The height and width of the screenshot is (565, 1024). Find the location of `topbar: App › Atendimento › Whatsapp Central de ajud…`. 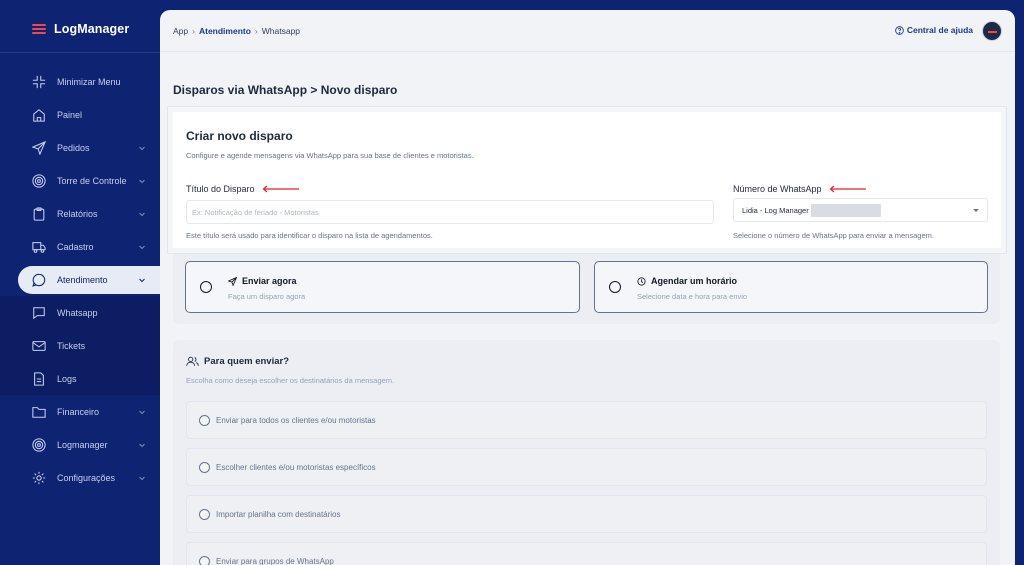

topbar: App › Atendimento › Whatsapp Central de ajud… is located at coordinates (587, 31).